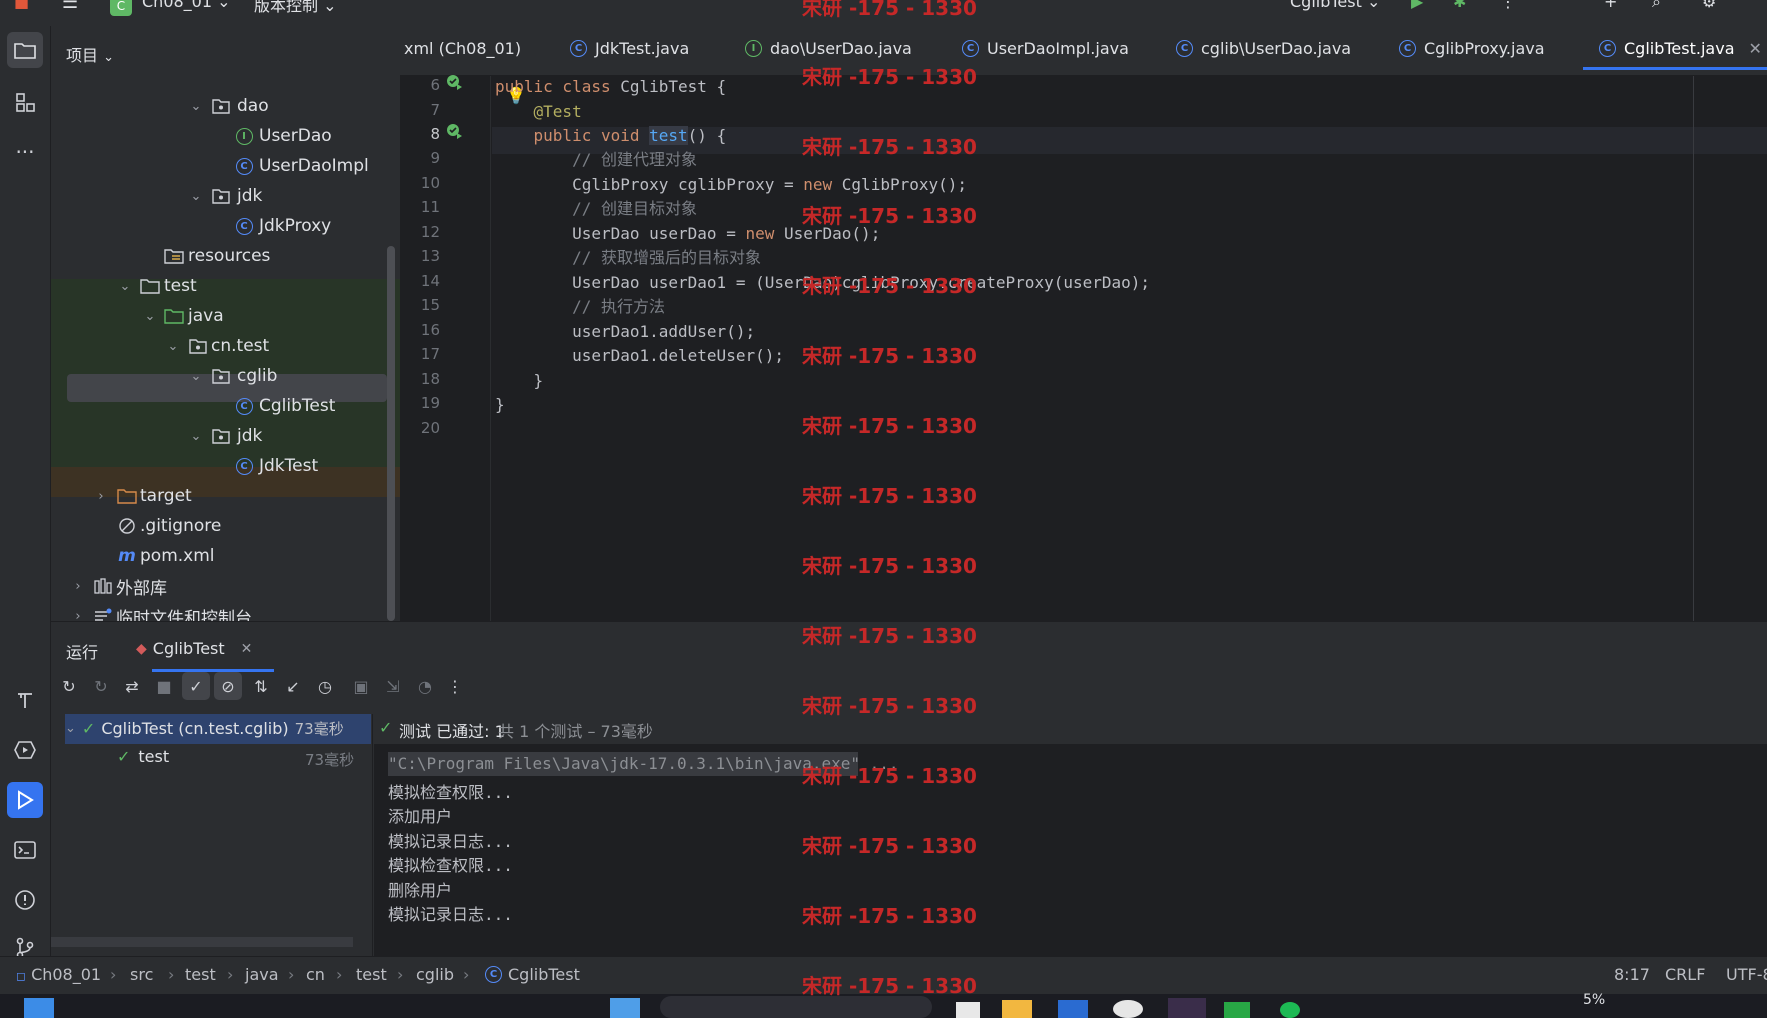 The image size is (1767, 1018). I want to click on collapse-icon: ↙, so click(293, 686).